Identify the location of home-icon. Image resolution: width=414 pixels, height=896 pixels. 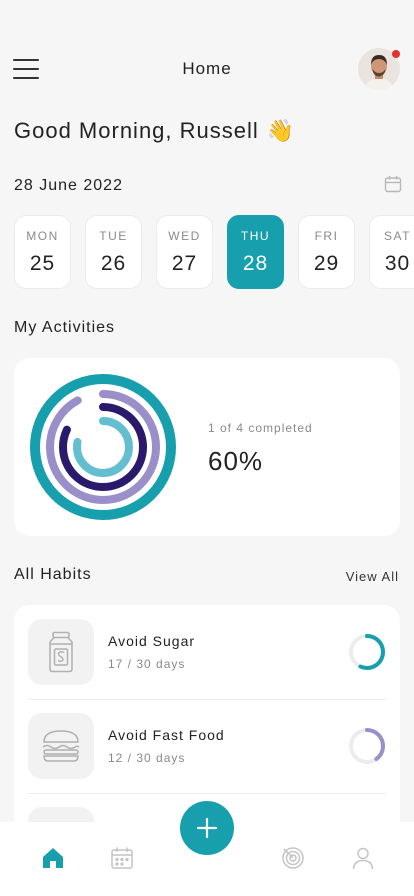
(53, 860).